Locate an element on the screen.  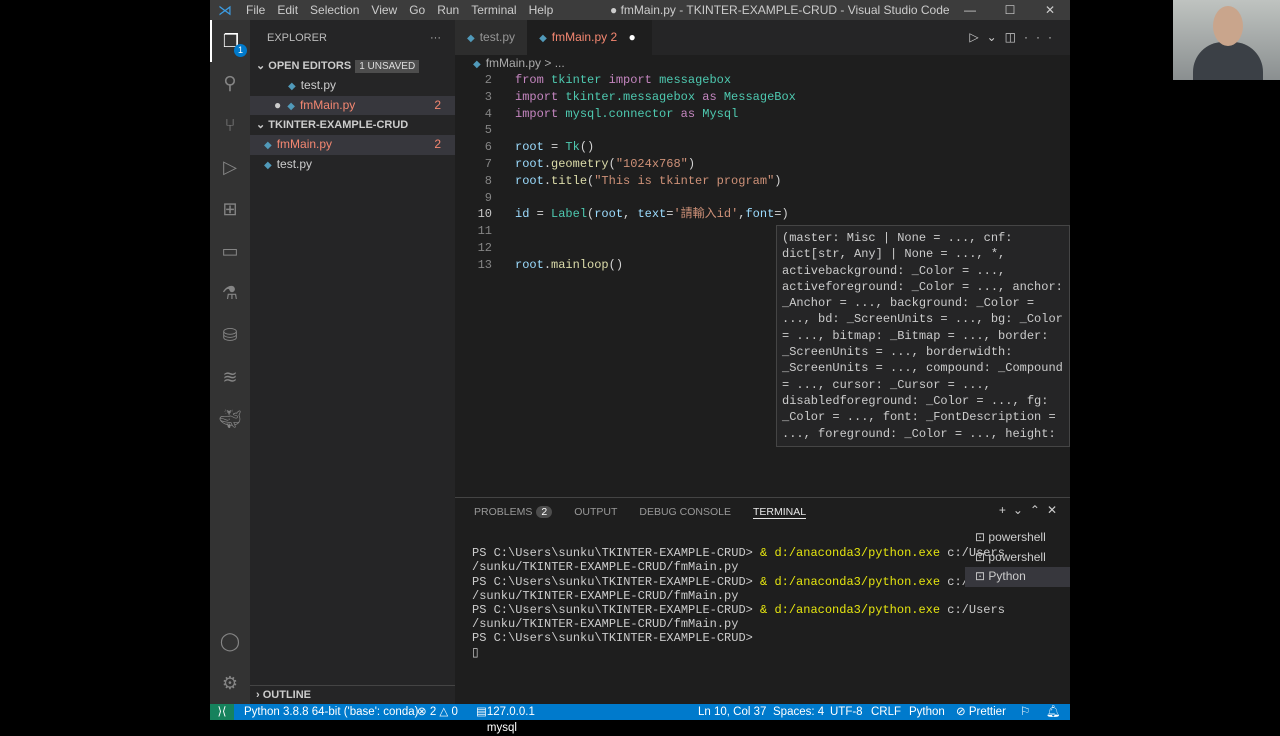
terminal-item: ⊡ Python is located at coordinates (1017, 577).